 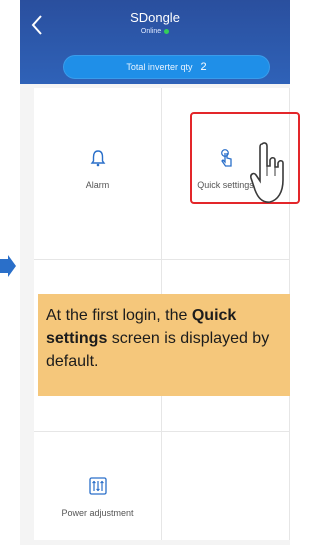 I want to click on app-header: SDongle Online Total inverter qty 2, so click(x=155, y=42).